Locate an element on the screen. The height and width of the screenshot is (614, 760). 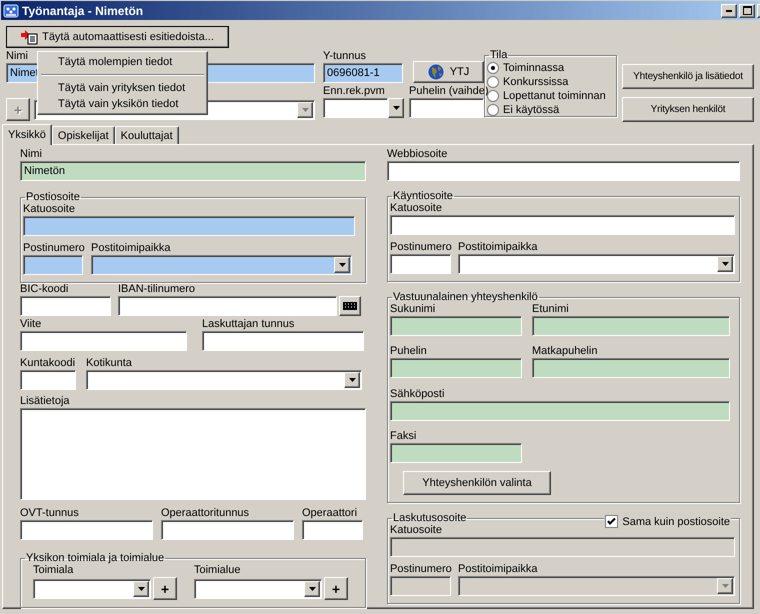
radio-label: Konkurssissa is located at coordinates (535, 82).